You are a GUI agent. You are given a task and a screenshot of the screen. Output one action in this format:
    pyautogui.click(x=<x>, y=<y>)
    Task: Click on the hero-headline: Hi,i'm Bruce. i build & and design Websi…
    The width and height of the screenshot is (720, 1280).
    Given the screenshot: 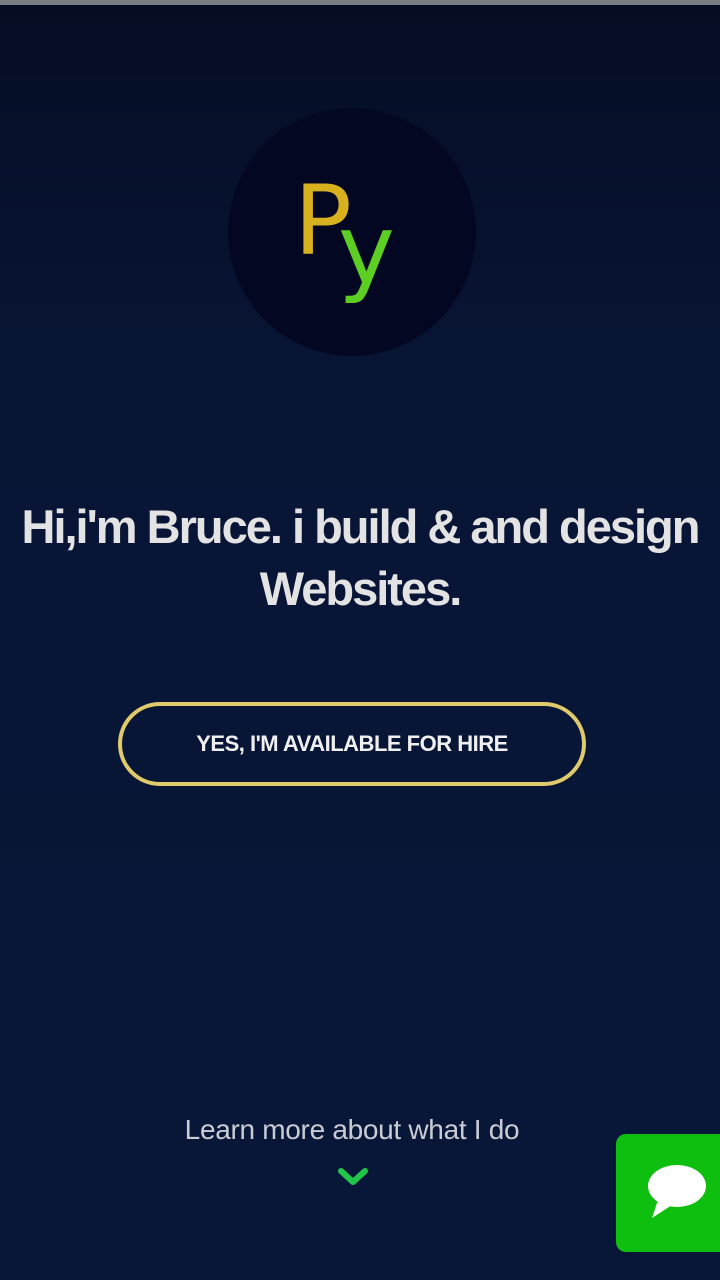 What is the action you would take?
    pyautogui.click(x=360, y=558)
    